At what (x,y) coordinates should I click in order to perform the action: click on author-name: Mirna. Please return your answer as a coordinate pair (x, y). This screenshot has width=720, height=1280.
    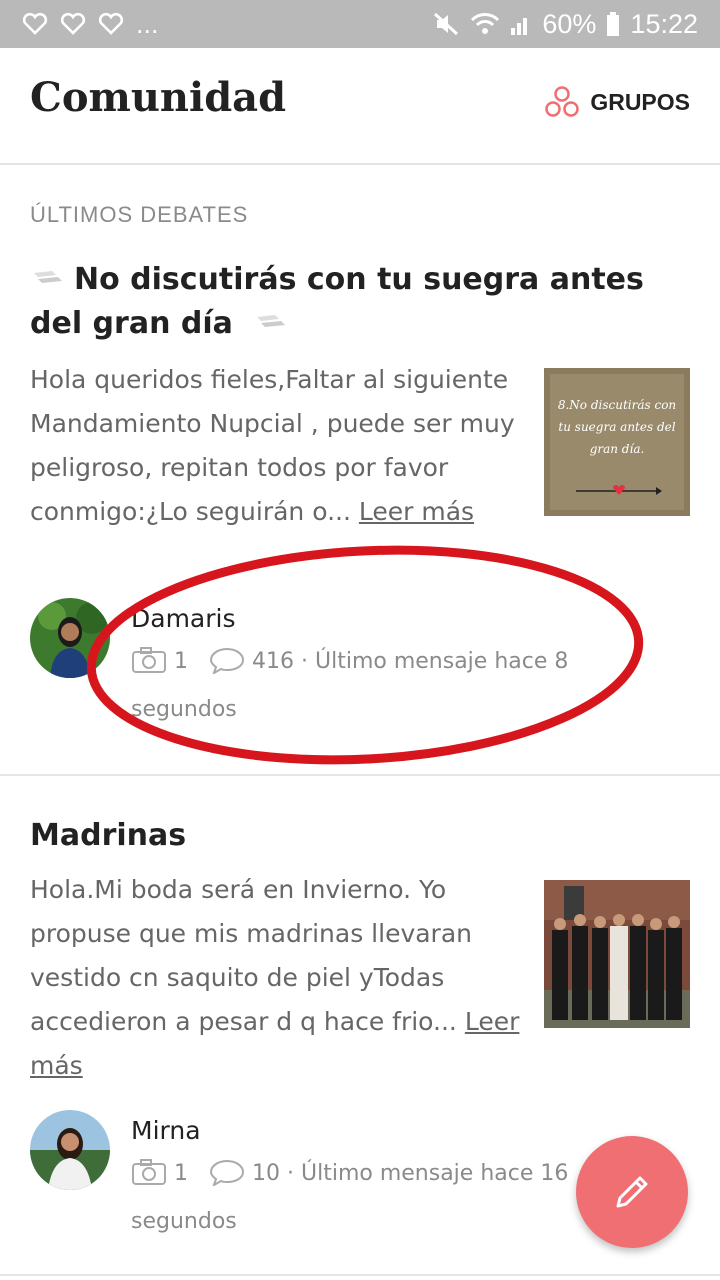
    Looking at the image, I should click on (166, 1130).